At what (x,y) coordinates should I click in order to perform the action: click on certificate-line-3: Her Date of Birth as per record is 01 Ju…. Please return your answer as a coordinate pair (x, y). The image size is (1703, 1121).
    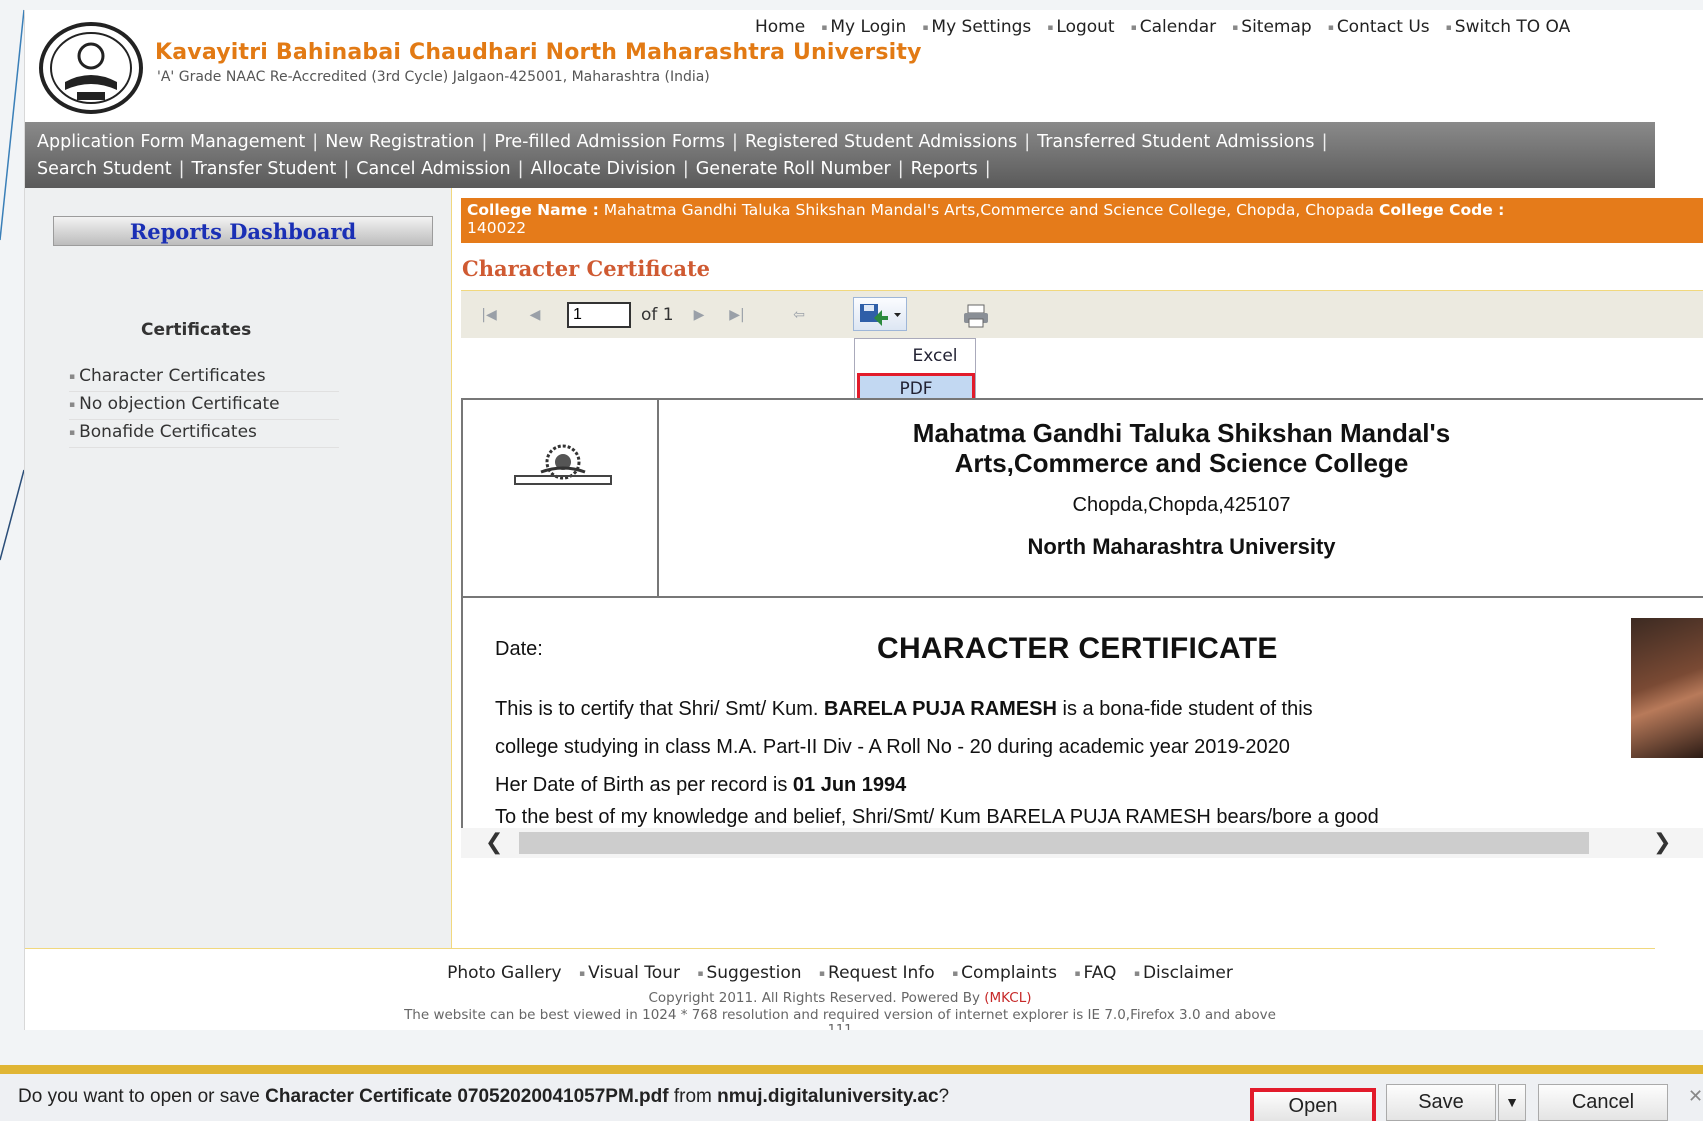
    Looking at the image, I should click on (700, 785).